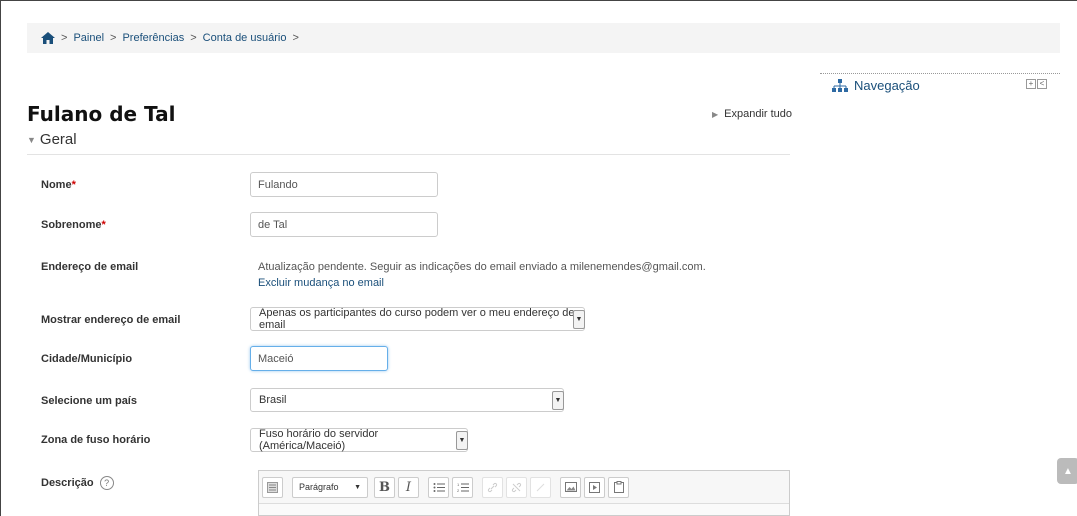  What do you see at coordinates (570, 487) in the screenshot?
I see `insert-image-icon` at bounding box center [570, 487].